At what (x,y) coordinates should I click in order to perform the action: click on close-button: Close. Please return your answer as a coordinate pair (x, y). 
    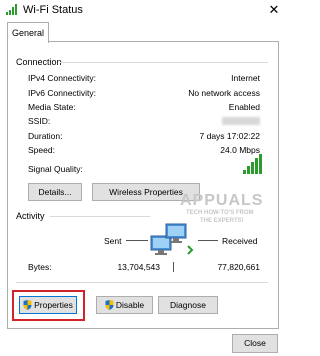
    Looking at the image, I should click on (255, 343).